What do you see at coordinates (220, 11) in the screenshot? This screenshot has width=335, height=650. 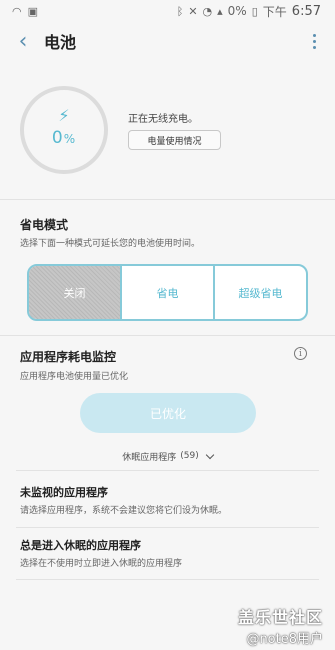 I see `signal-icon: ▴` at bounding box center [220, 11].